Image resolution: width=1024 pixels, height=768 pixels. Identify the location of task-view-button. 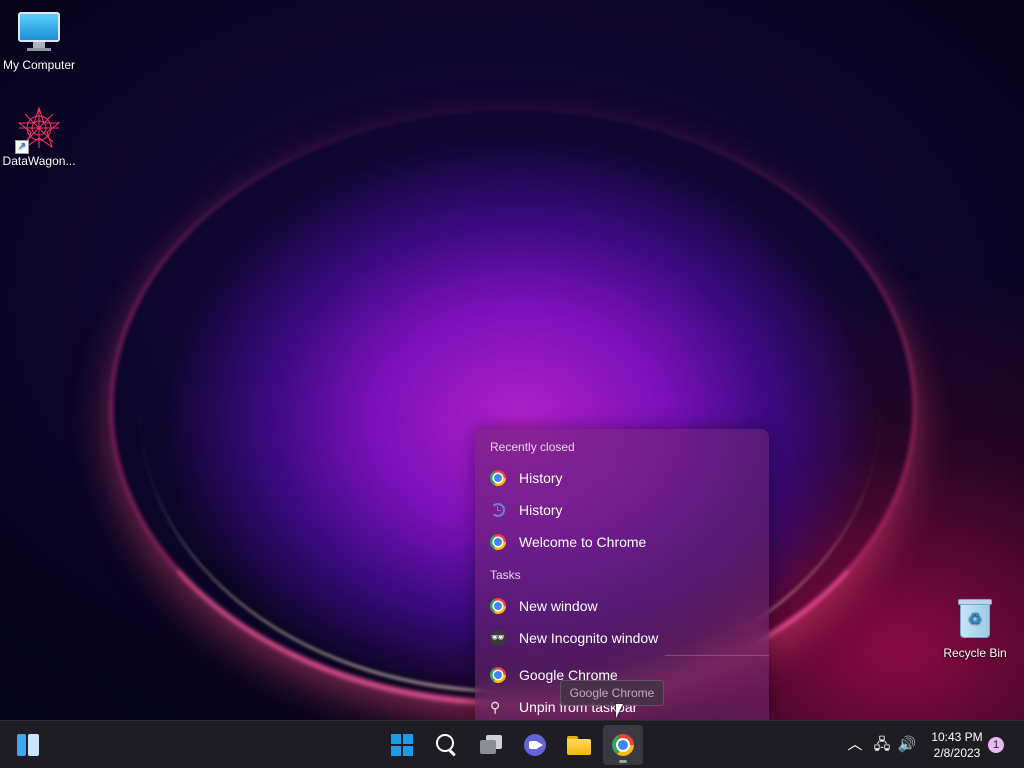
(491, 745).